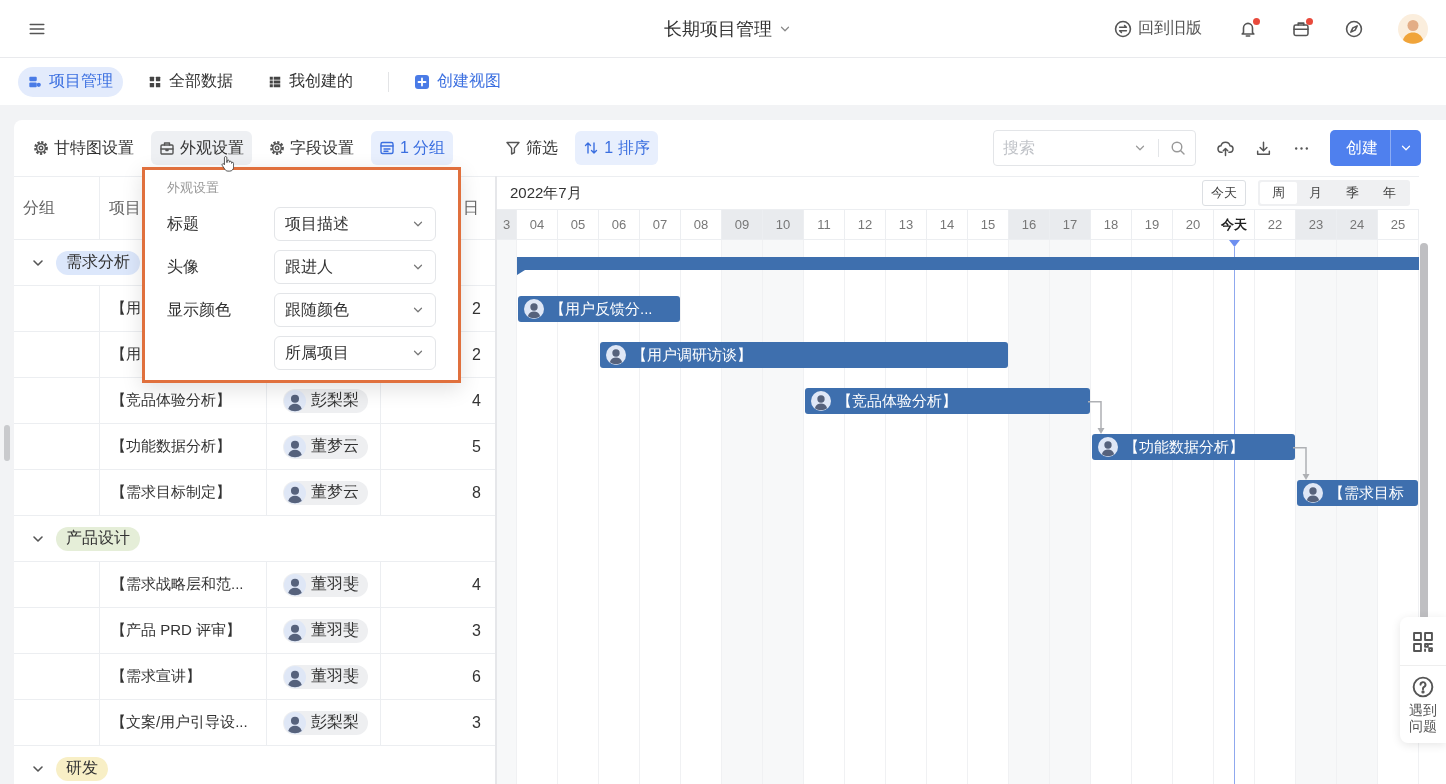  I want to click on day-label: 17, so click(1070, 224).